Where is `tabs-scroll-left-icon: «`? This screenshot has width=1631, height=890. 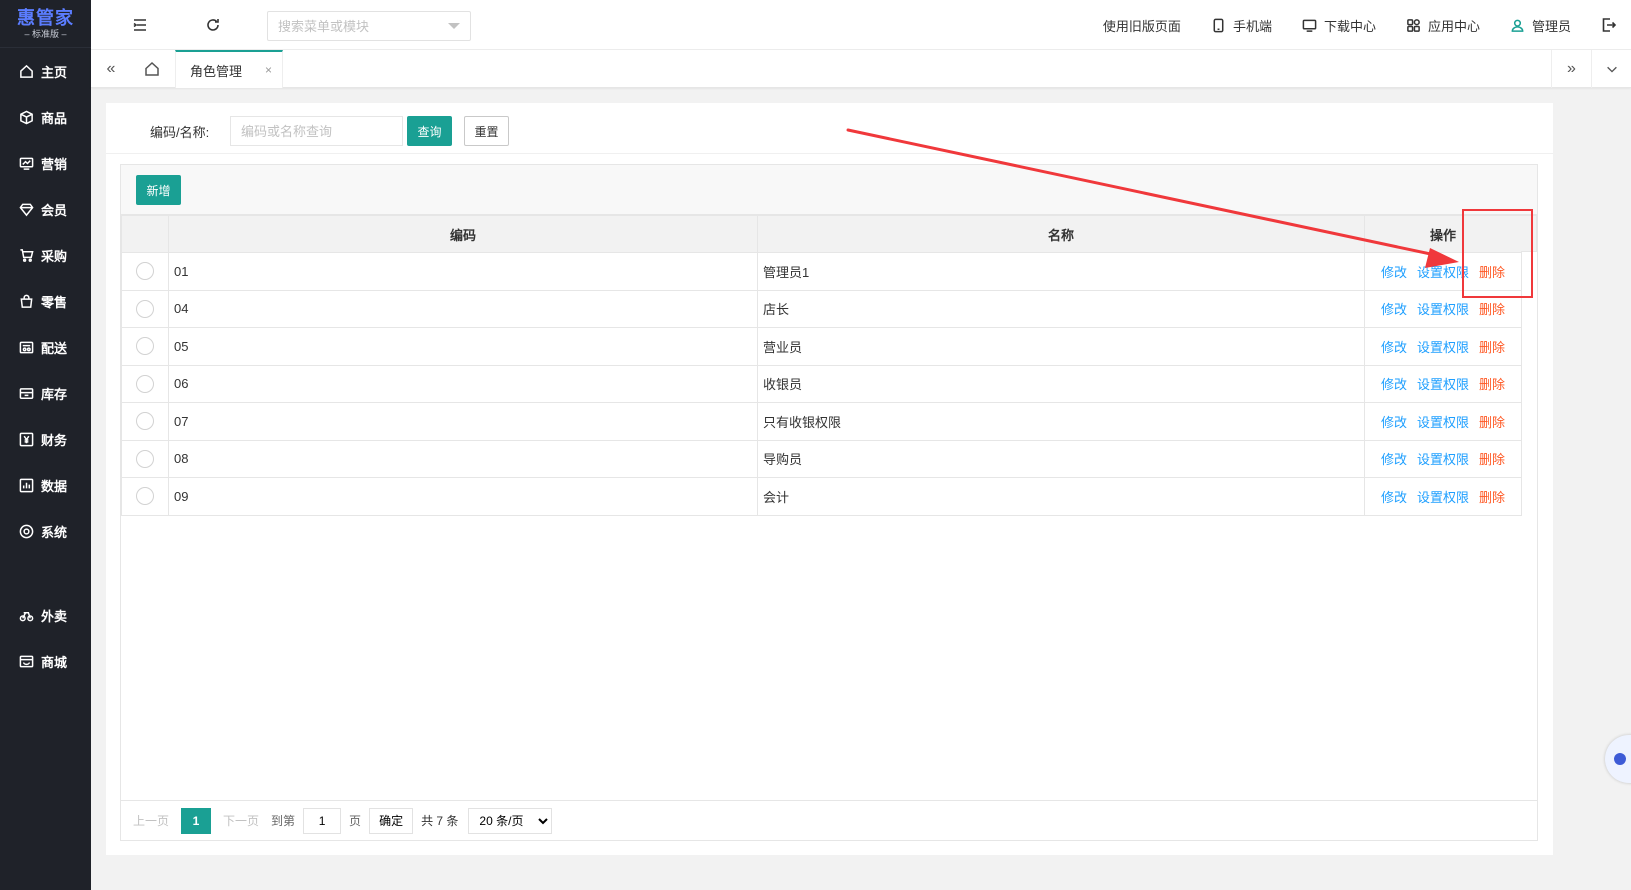 tabs-scroll-left-icon: « is located at coordinates (111, 69).